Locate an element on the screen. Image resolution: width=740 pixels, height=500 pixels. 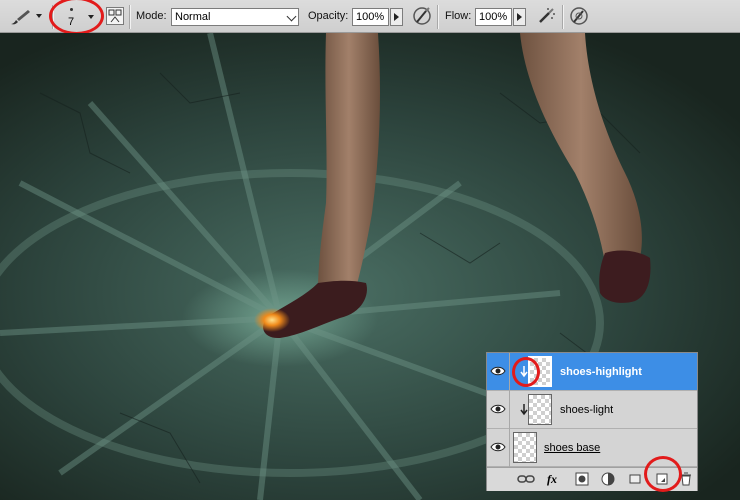
link-layers-button is located at coordinates (526, 479).